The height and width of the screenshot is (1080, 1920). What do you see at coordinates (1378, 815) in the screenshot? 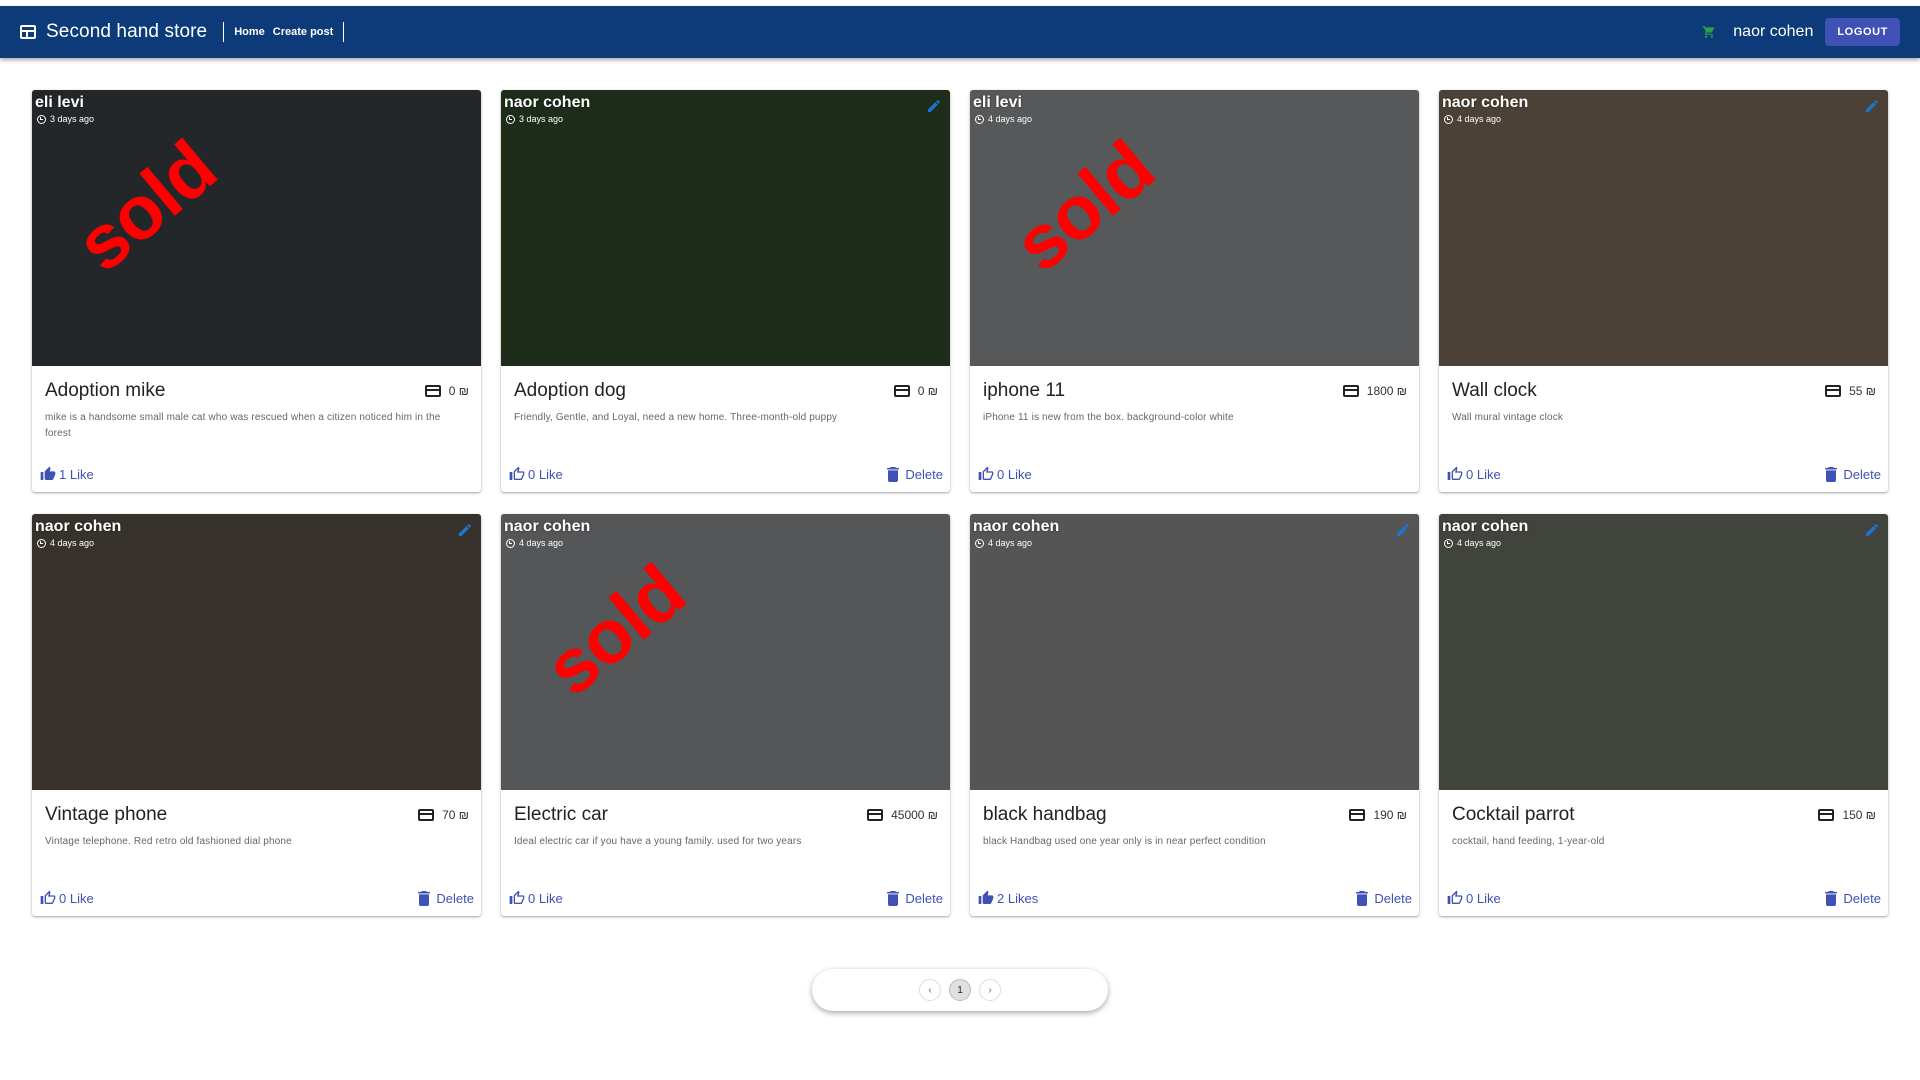
I see `post-price: 190 ₪` at bounding box center [1378, 815].